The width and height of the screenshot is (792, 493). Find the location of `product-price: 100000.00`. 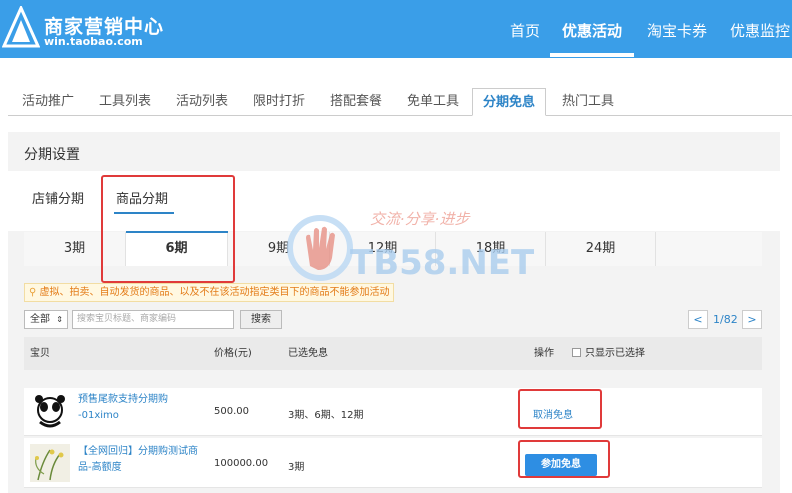

product-price: 100000.00 is located at coordinates (241, 463).